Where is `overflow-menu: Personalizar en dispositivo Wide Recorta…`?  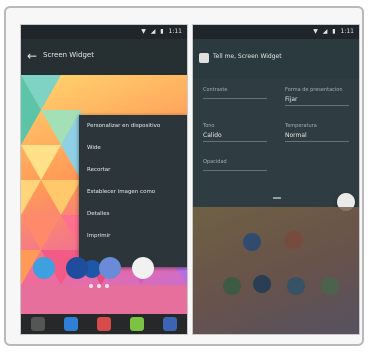
overflow-menu: Personalizar en dispositivo Wide Recorta… is located at coordinates (133, 191).